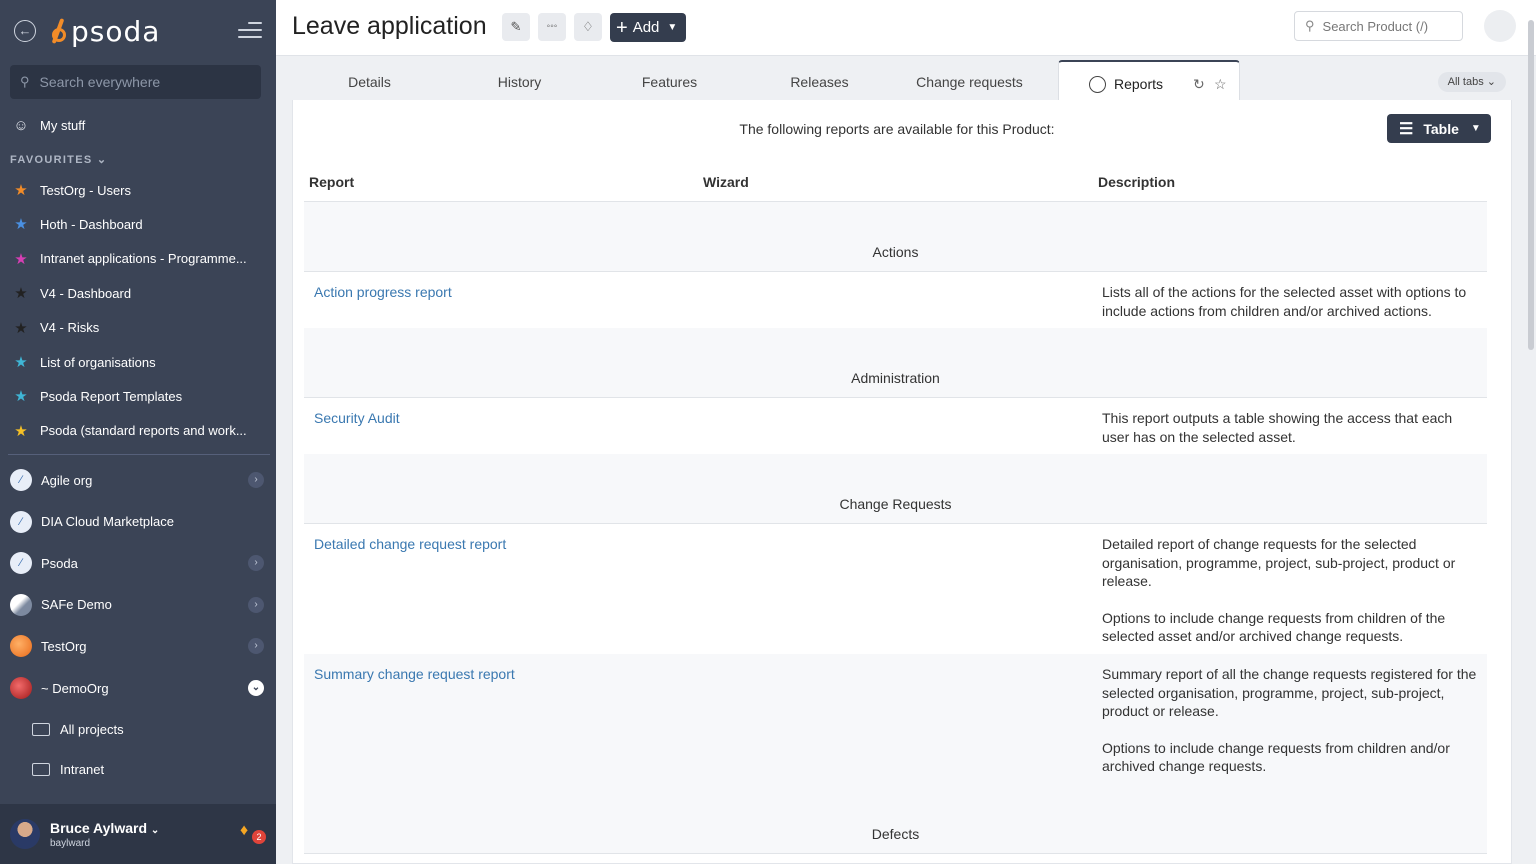 This screenshot has height=864, width=1536. I want to click on my-stuff-label: My stuff, so click(63, 125).